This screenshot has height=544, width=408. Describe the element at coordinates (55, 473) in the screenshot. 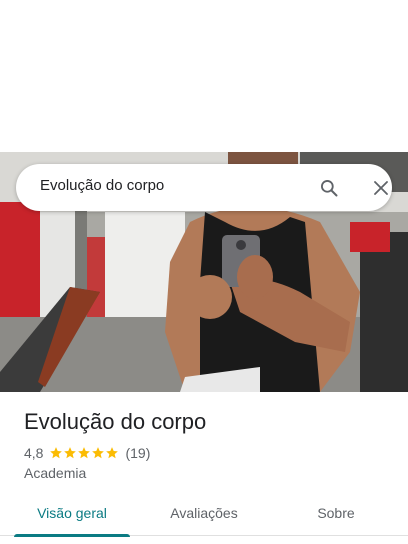

I see `place-category: Academia` at that location.